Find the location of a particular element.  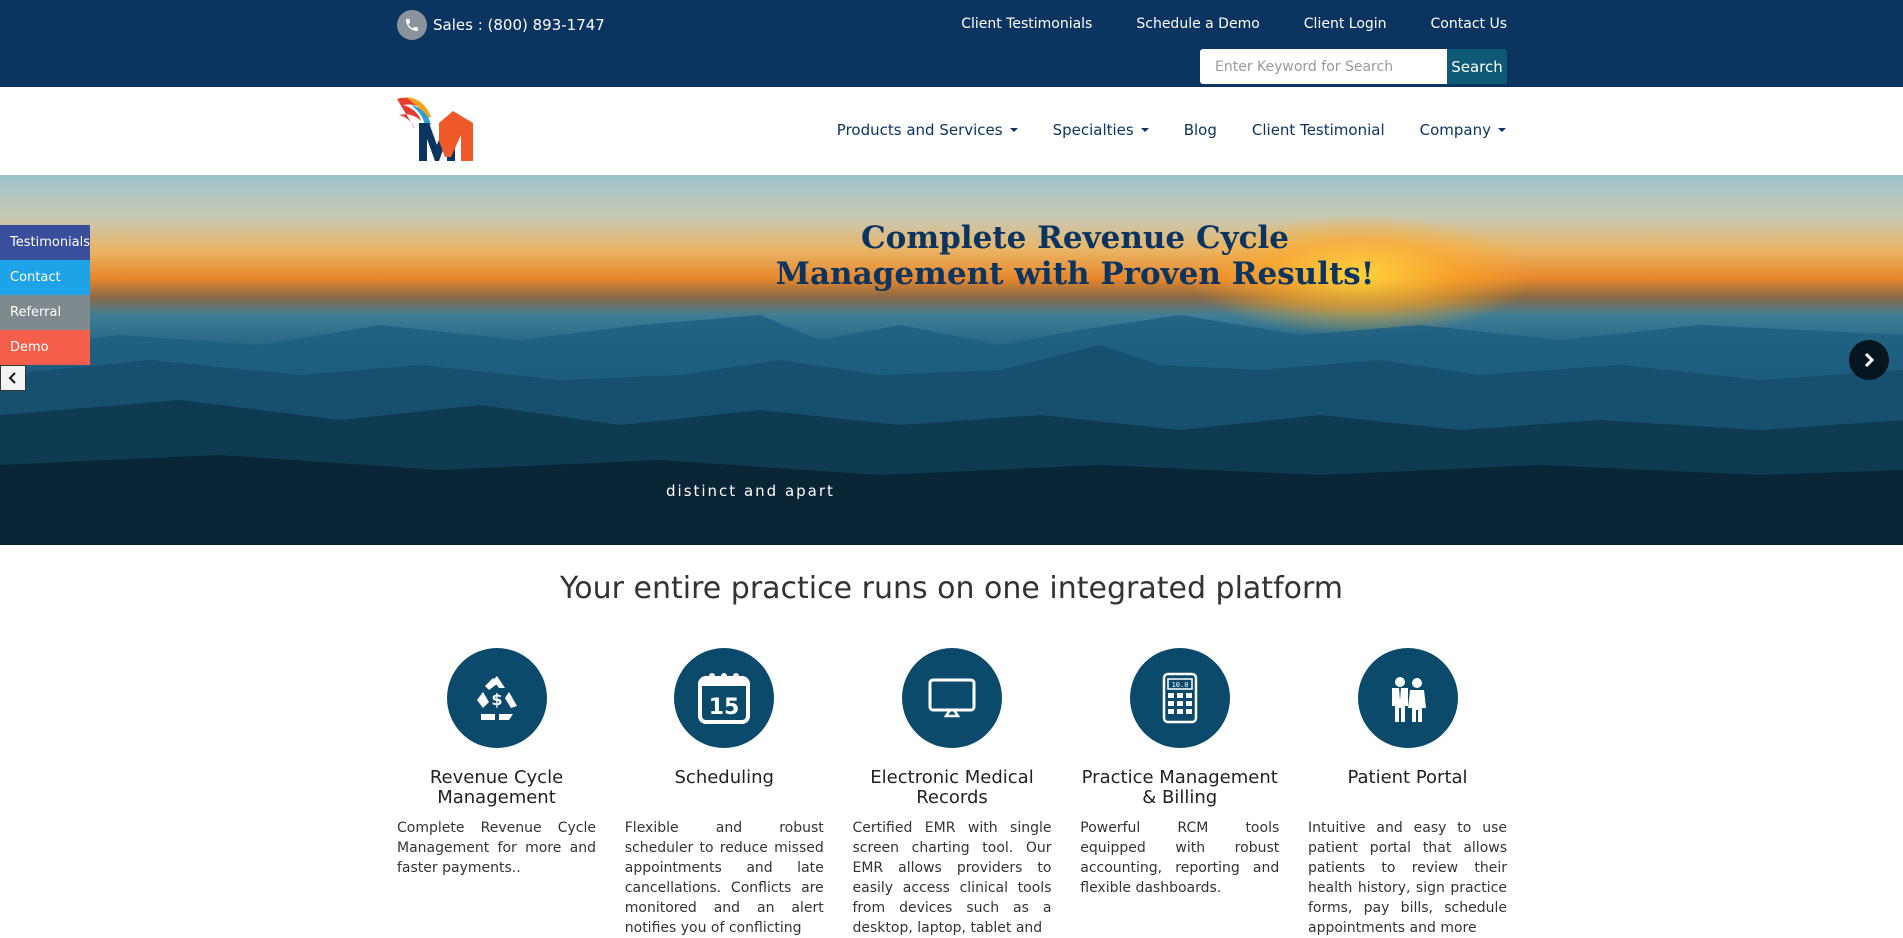

chevron-right-icon is located at coordinates (1869, 360).